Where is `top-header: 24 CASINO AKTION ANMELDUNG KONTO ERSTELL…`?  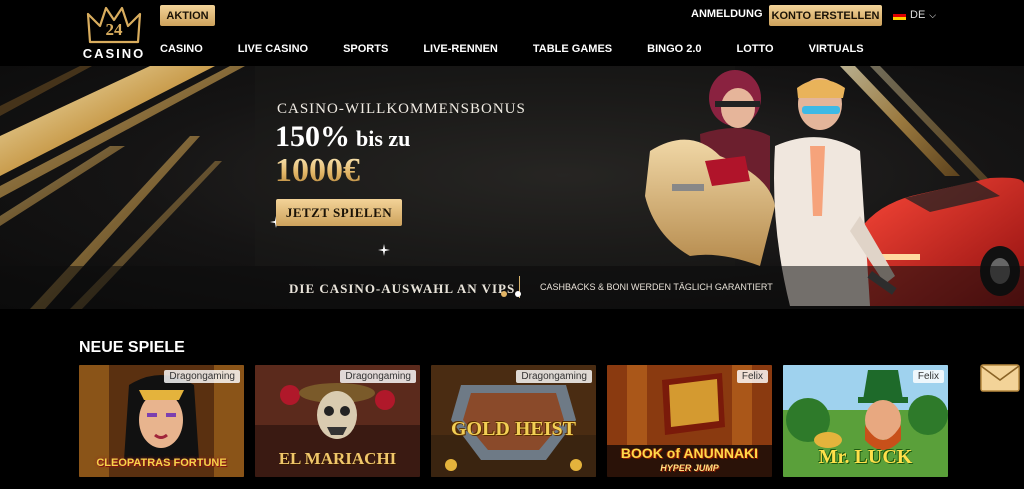 top-header: 24 CASINO AKTION ANMELDUNG KONTO ERSTELL… is located at coordinates (512, 33).